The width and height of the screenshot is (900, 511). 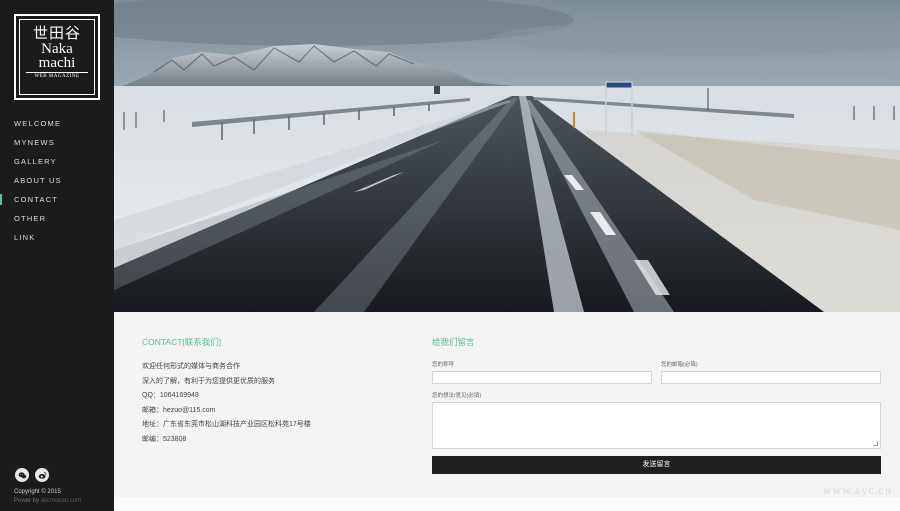 What do you see at coordinates (57, 49) in the screenshot?
I see `logo-line1: Naka` at bounding box center [57, 49].